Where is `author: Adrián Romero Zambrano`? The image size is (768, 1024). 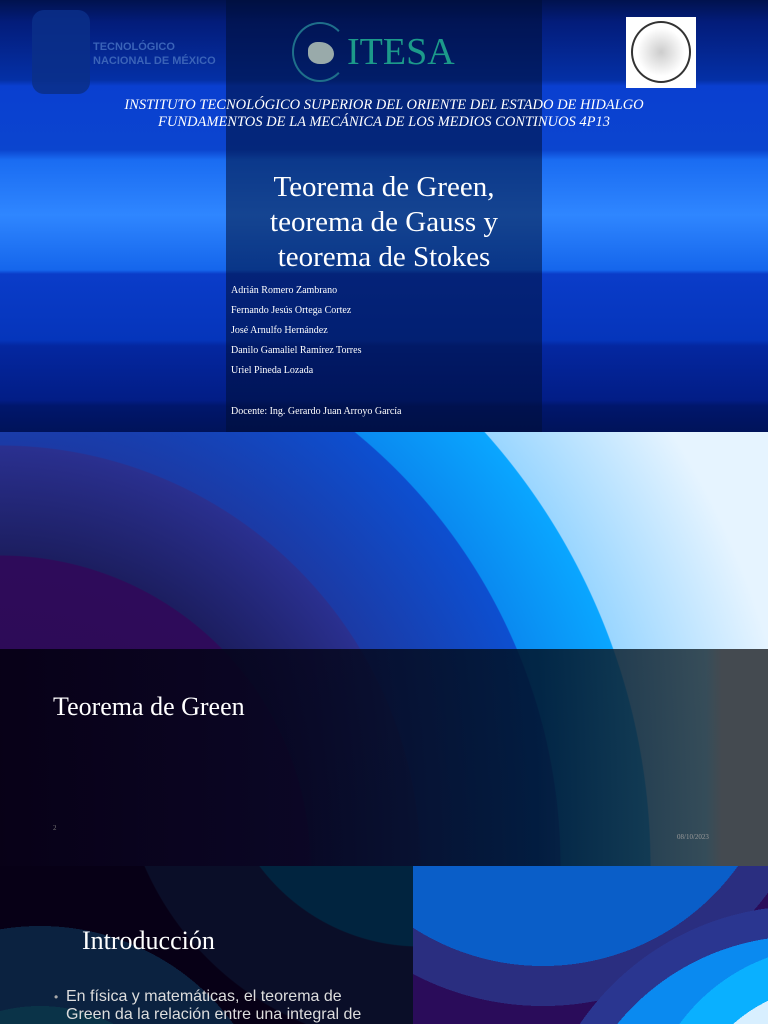 author: Adrián Romero Zambrano is located at coordinates (284, 290).